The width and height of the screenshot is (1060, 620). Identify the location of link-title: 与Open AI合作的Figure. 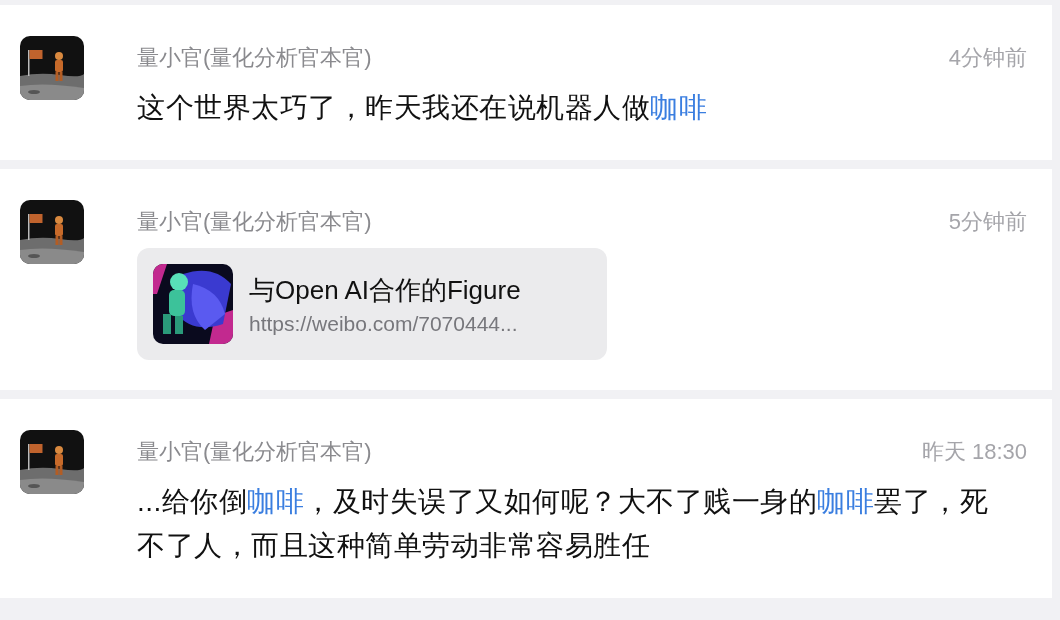
(385, 290).